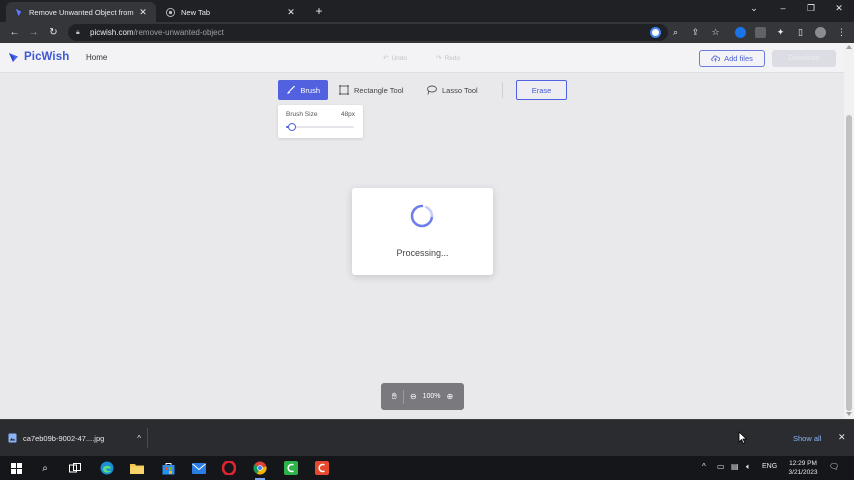 This screenshot has height=480, width=854. What do you see at coordinates (196, 12) in the screenshot?
I see `tab-title: New Tab` at bounding box center [196, 12].